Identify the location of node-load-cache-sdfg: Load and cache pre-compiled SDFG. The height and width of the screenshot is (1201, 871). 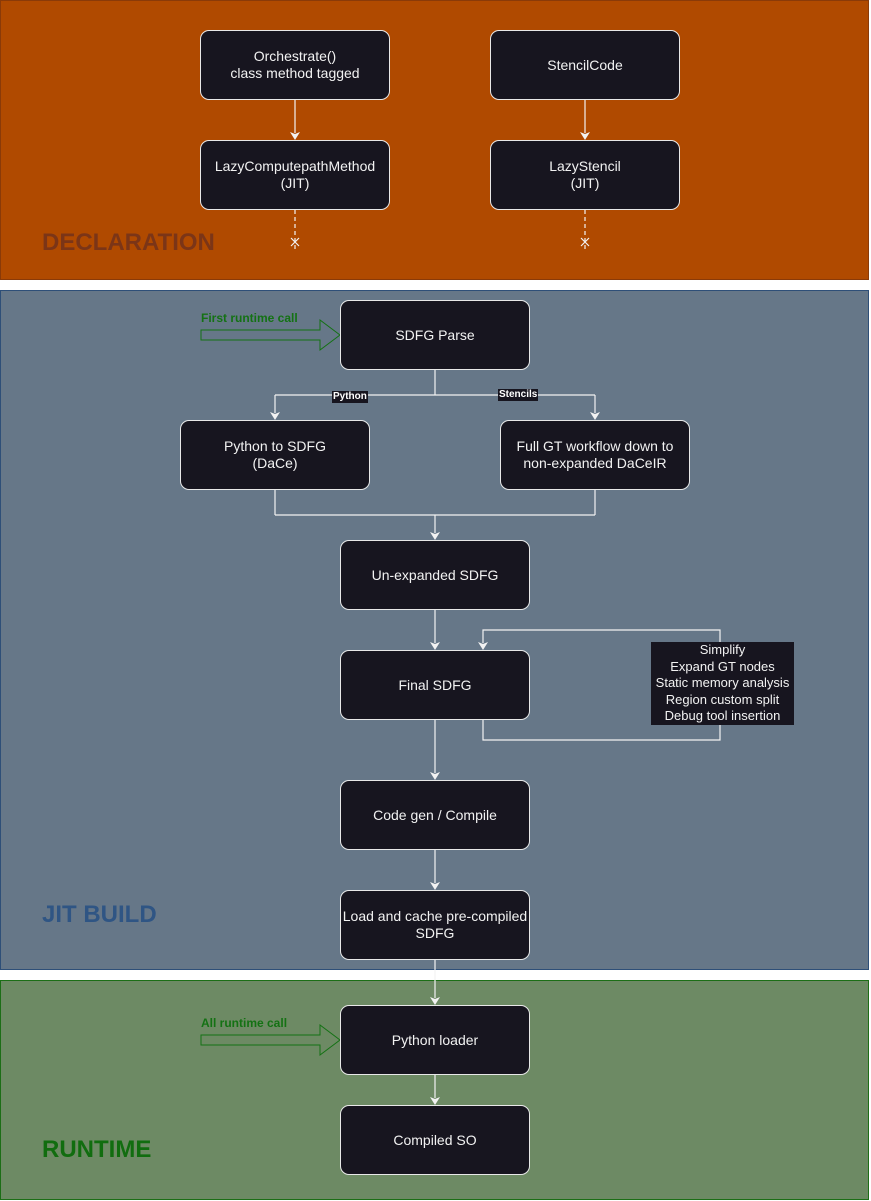
(435, 925).